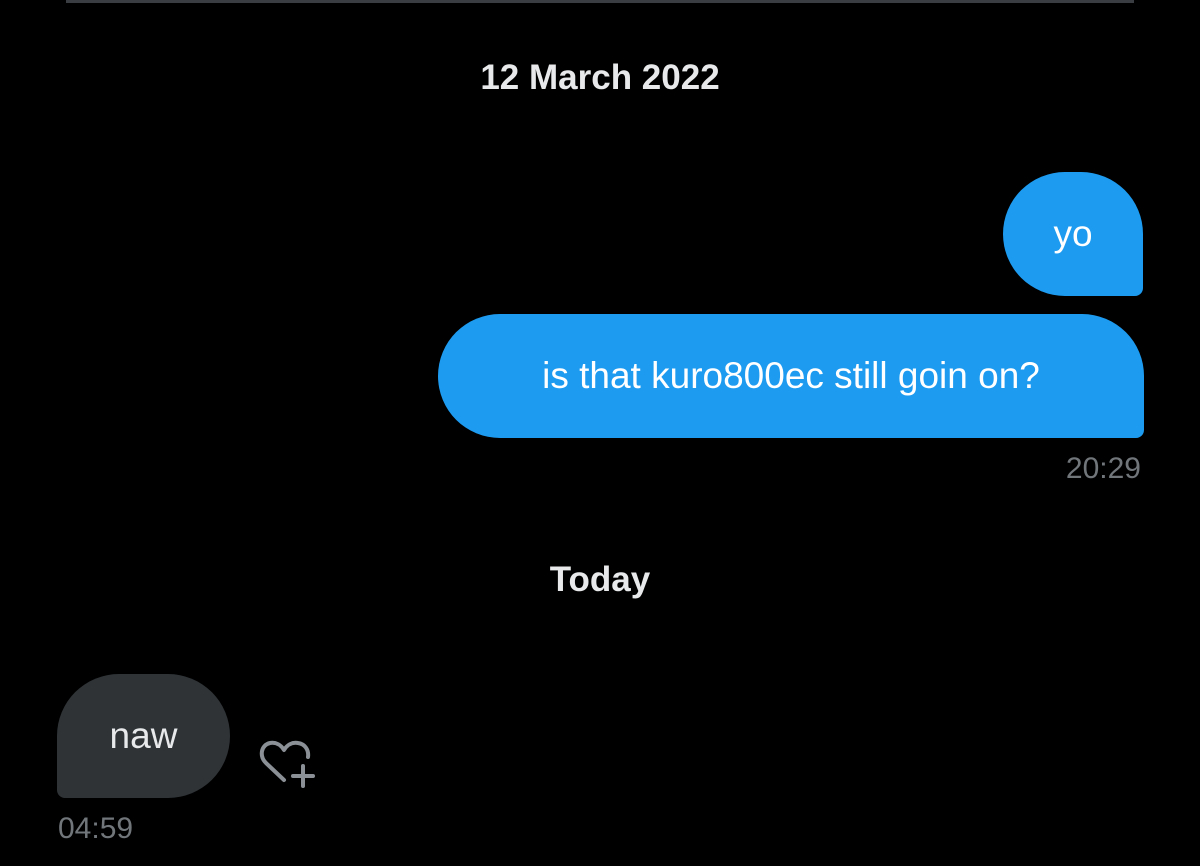 This screenshot has height=866, width=1200. What do you see at coordinates (600, 77) in the screenshot?
I see `date-separator: 12 March 2022` at bounding box center [600, 77].